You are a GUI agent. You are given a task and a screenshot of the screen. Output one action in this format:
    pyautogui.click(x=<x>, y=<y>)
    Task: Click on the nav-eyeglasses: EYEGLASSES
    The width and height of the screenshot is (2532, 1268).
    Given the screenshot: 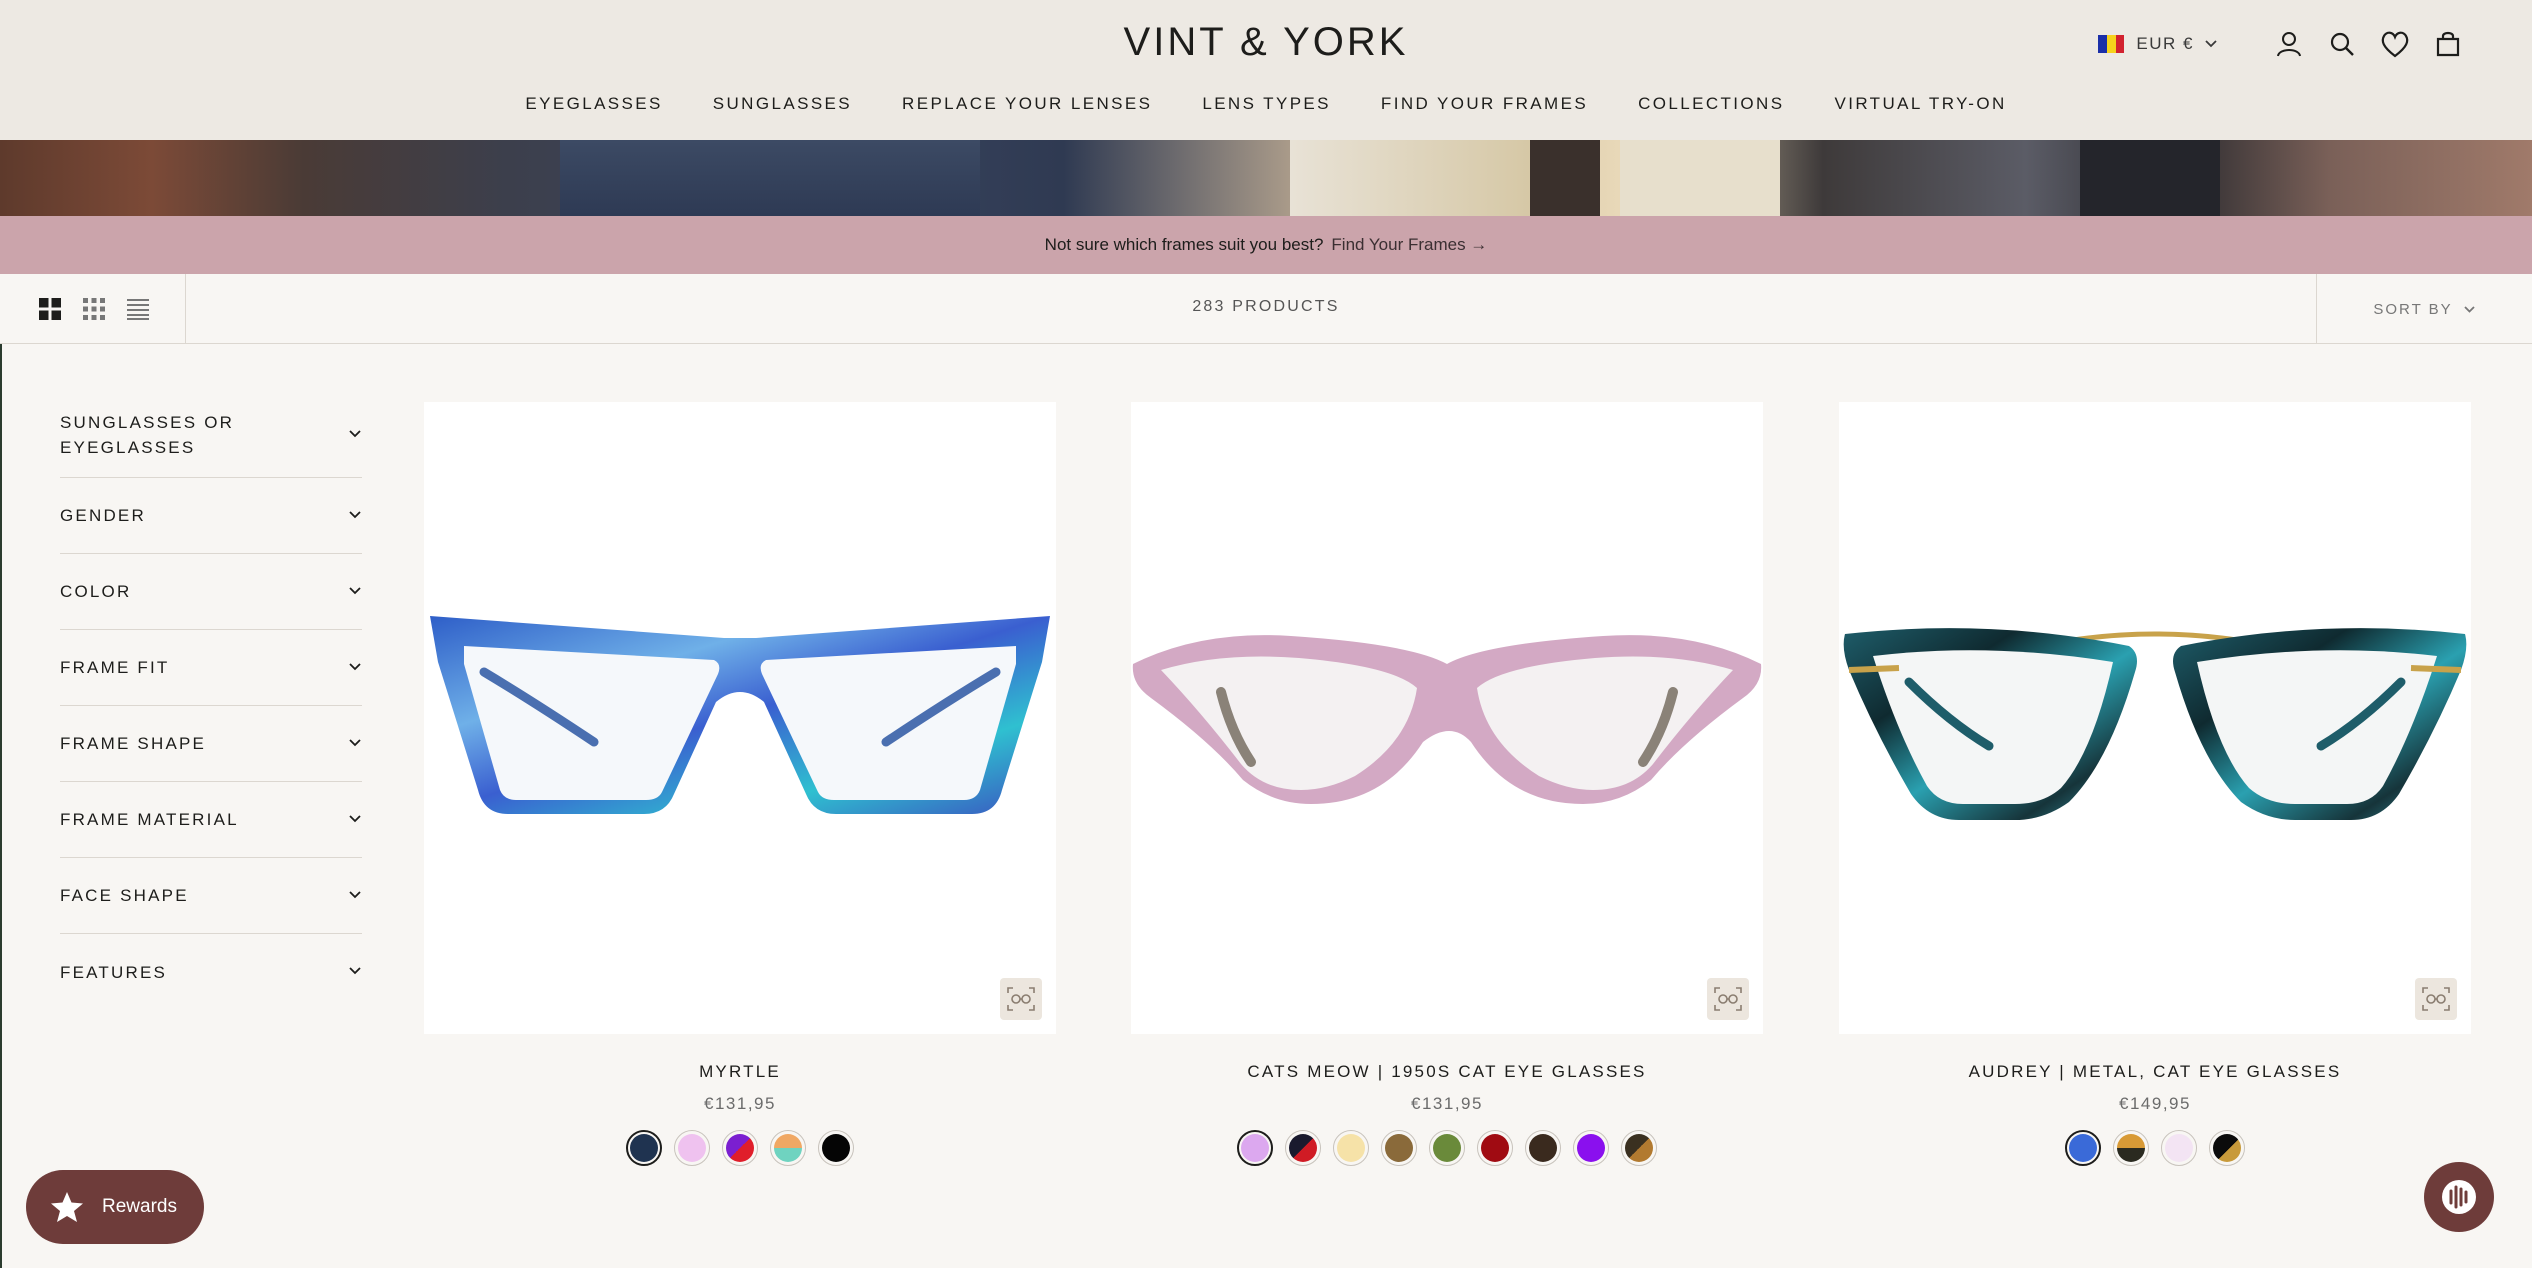 What is the action you would take?
    pyautogui.click(x=593, y=104)
    